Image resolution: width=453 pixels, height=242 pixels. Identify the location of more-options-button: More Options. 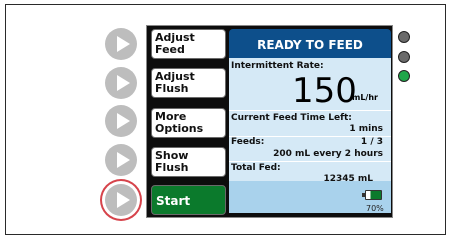
(188, 123).